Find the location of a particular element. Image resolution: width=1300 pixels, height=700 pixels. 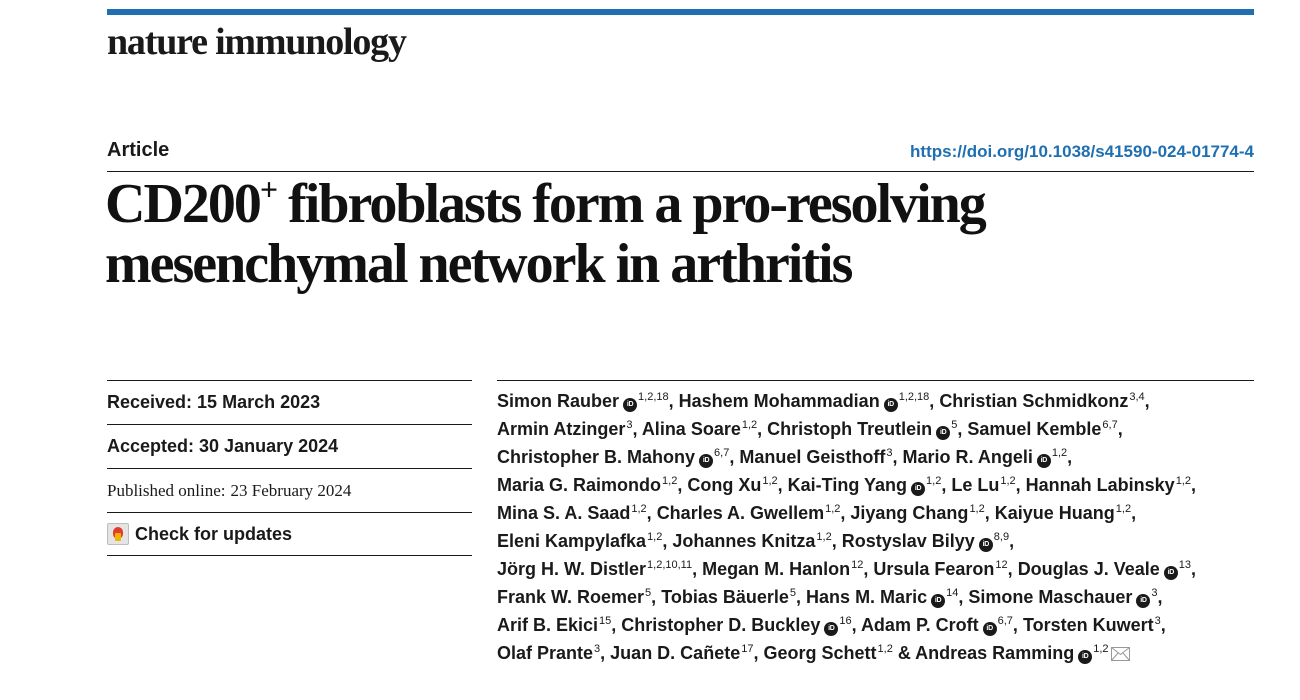

author-affiliation: 8,9 is located at coordinates (1001, 537).